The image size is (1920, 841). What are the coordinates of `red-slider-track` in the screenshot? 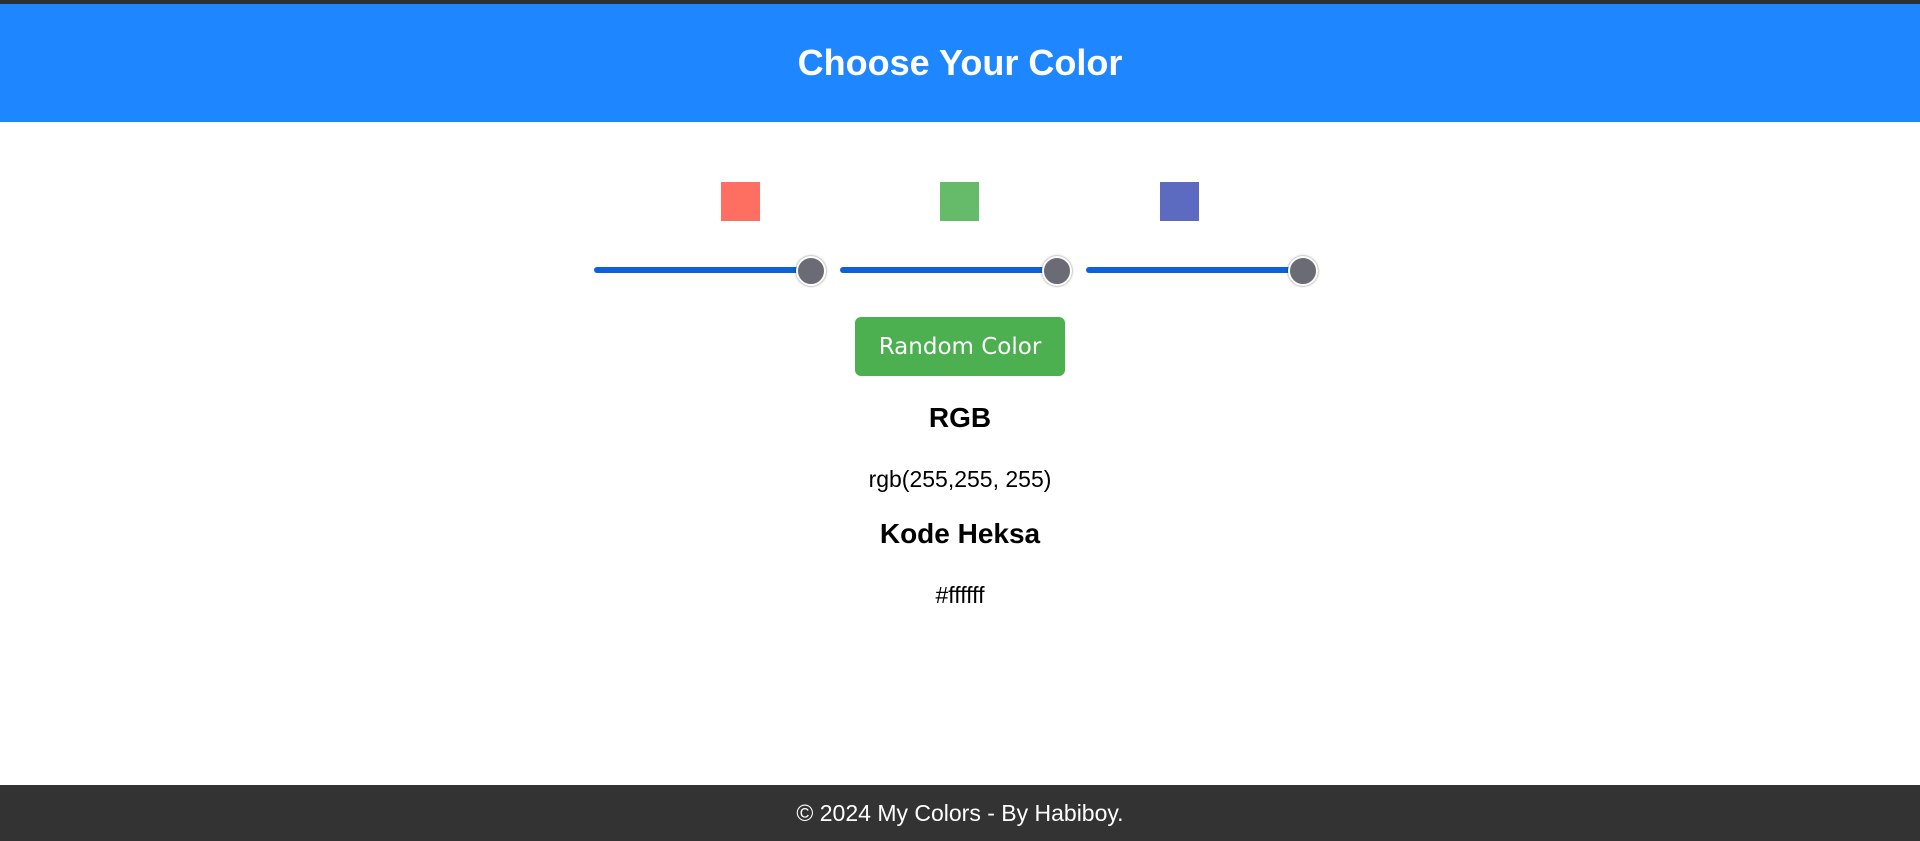 It's located at (703, 270).